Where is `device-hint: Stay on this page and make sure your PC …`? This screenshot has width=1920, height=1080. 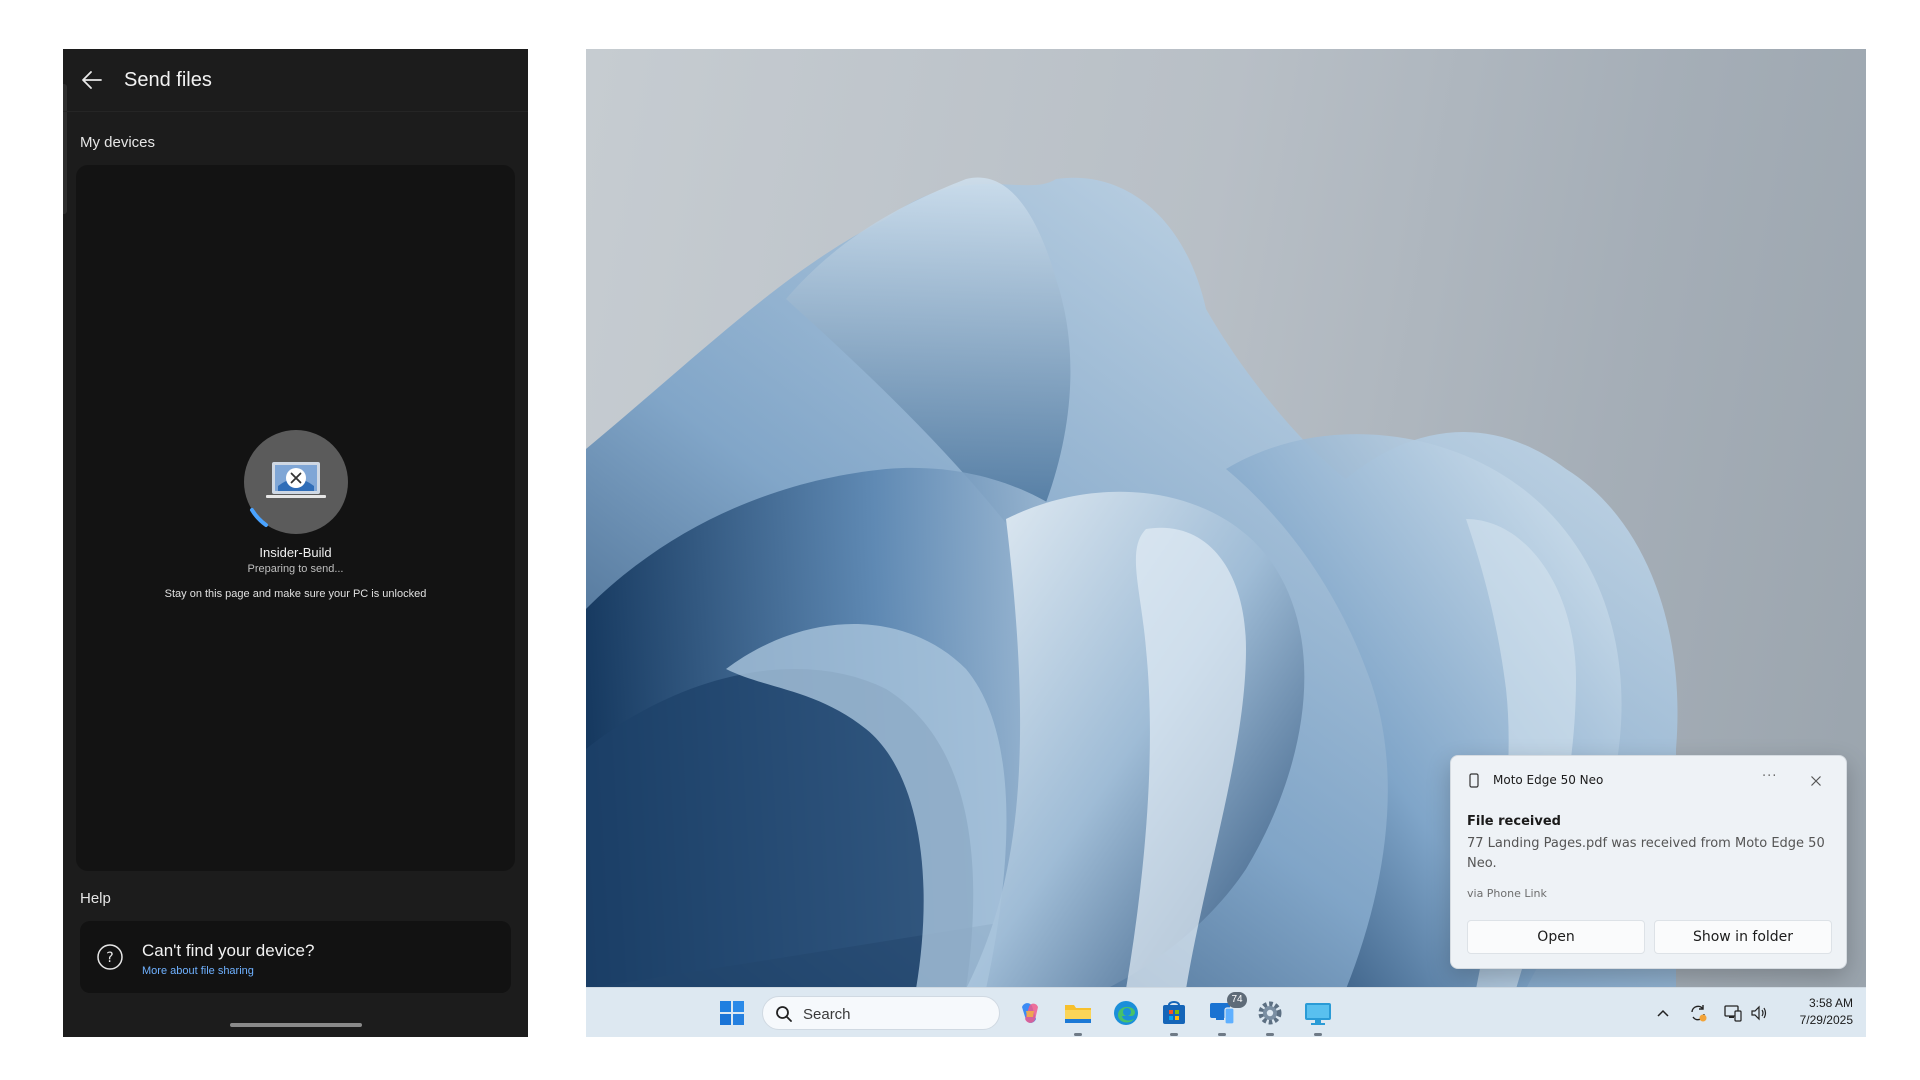 device-hint: Stay on this page and make sure your PC … is located at coordinates (295, 594).